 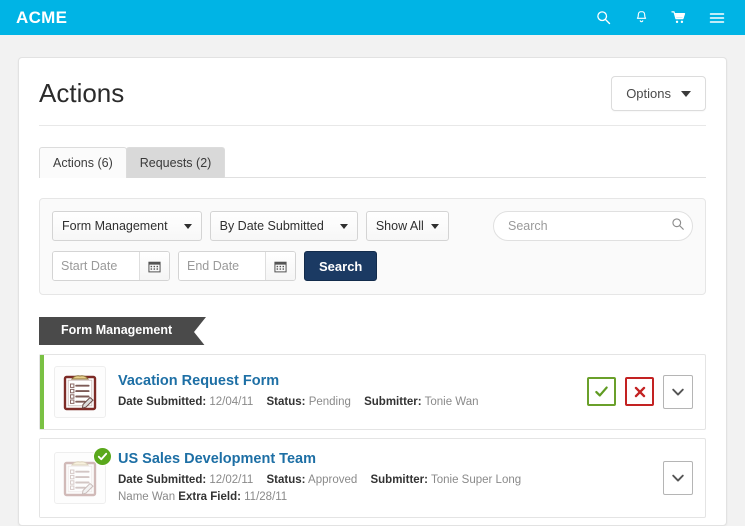 I want to click on options-button-label: Options, so click(x=648, y=93).